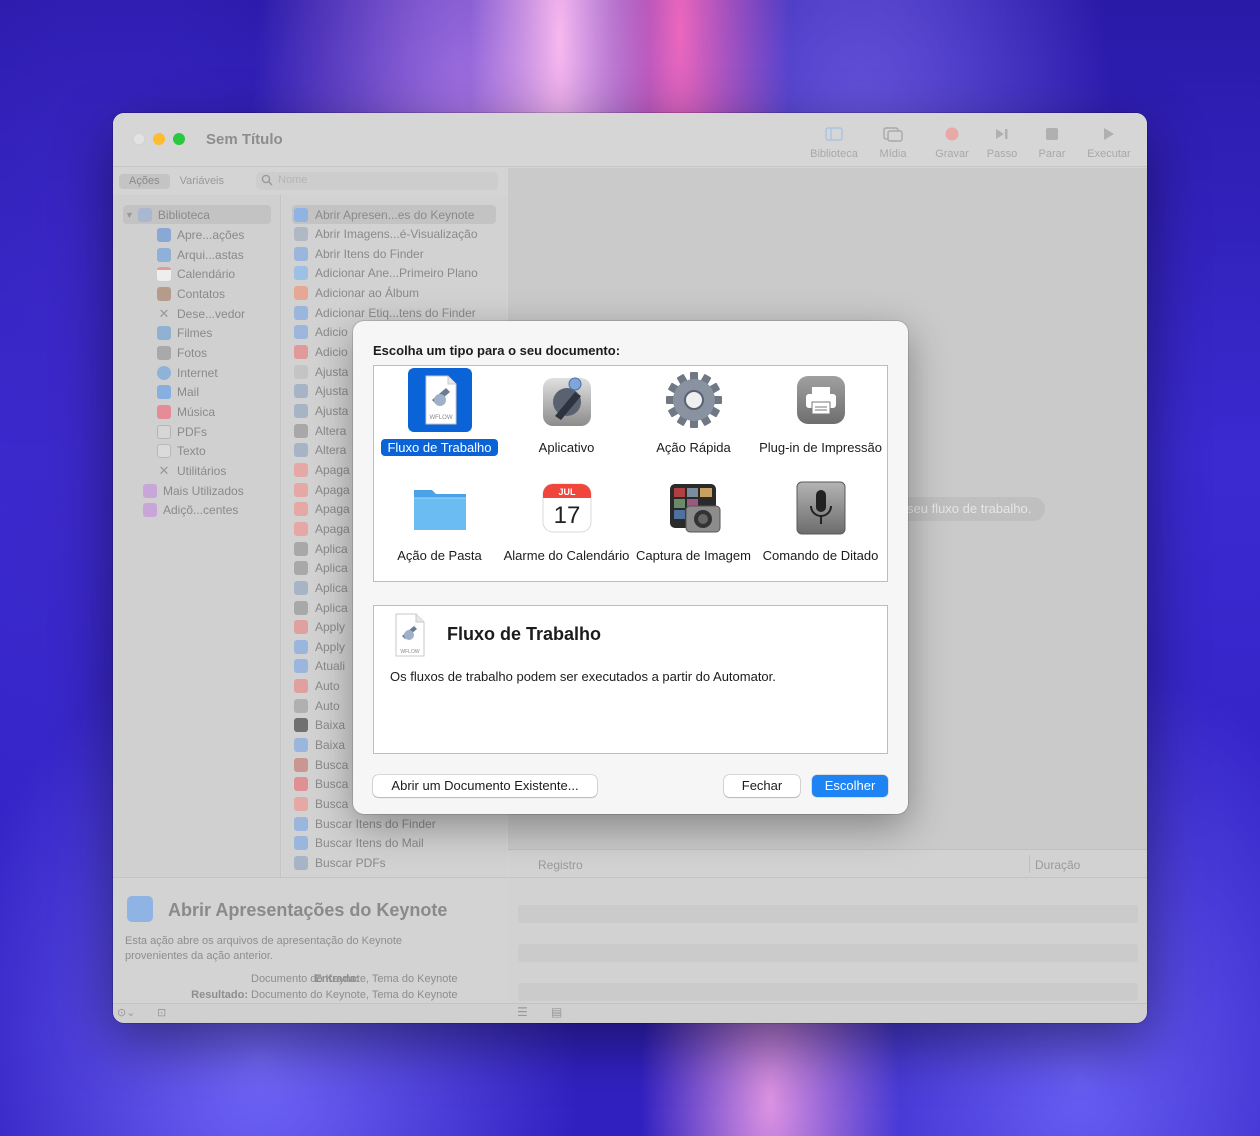 This screenshot has width=1260, height=1136. I want to click on type-print-plugin: Plug-in de Impressão, so click(820, 420).